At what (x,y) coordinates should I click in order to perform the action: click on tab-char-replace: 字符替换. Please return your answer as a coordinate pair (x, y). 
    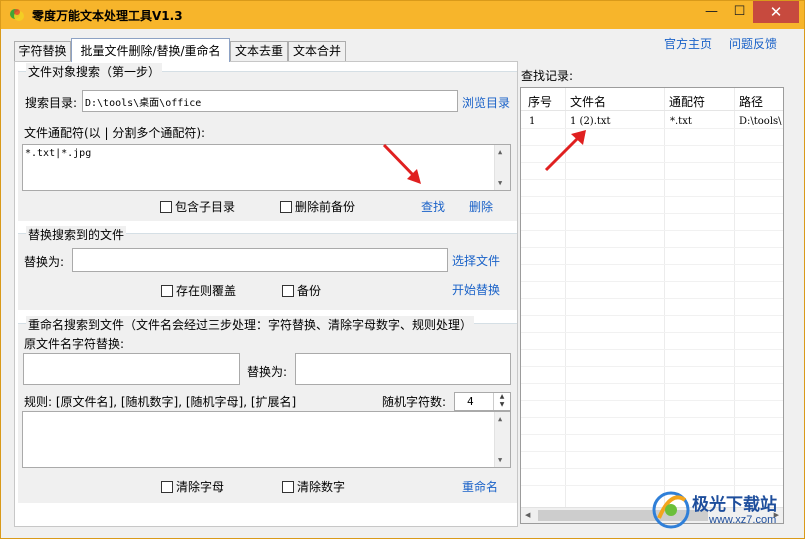
    Looking at the image, I should click on (42, 51).